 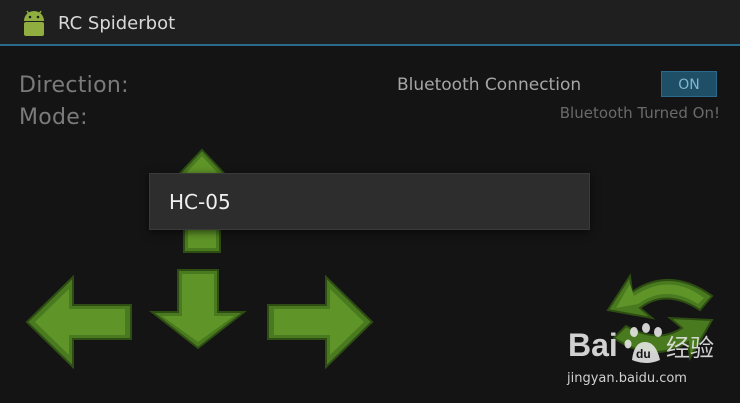 What do you see at coordinates (639, 113) in the screenshot?
I see `bluetooth-status-text: Bluetooth Turned On!` at bounding box center [639, 113].